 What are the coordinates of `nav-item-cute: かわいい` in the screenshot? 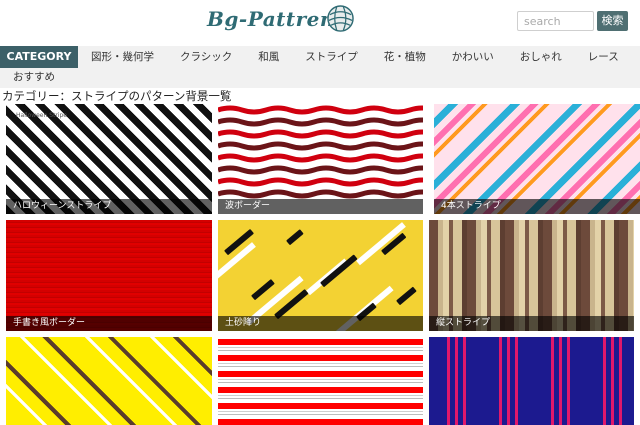 It's located at (473, 57).